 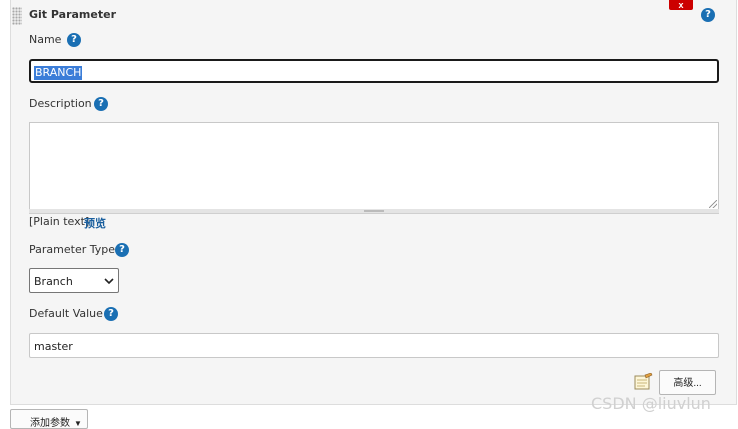 I want to click on parameter-type-selected: Branch, so click(x=53, y=281).